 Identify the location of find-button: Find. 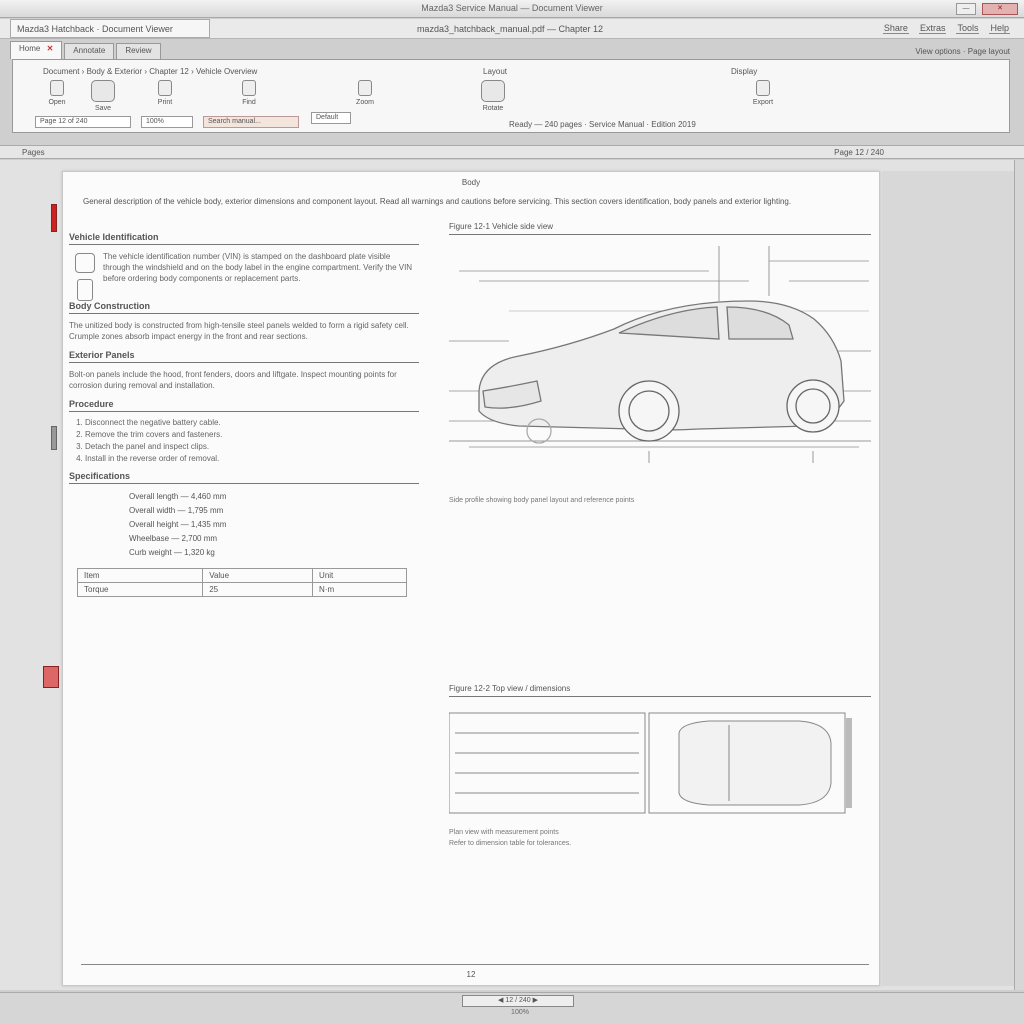
(249, 93).